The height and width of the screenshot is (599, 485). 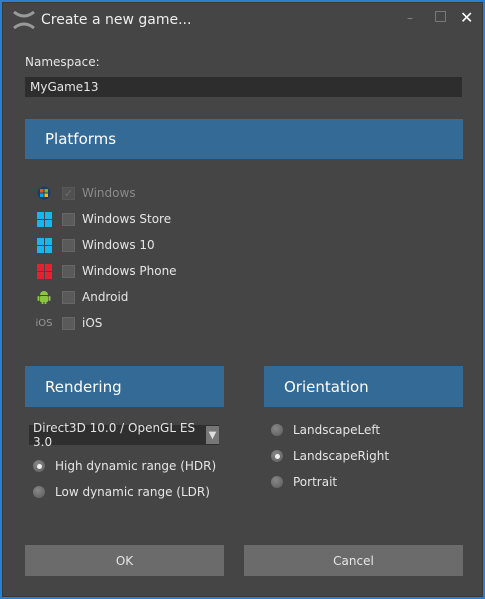 What do you see at coordinates (68, 193) in the screenshot?
I see `windows-checkbox: ✓` at bounding box center [68, 193].